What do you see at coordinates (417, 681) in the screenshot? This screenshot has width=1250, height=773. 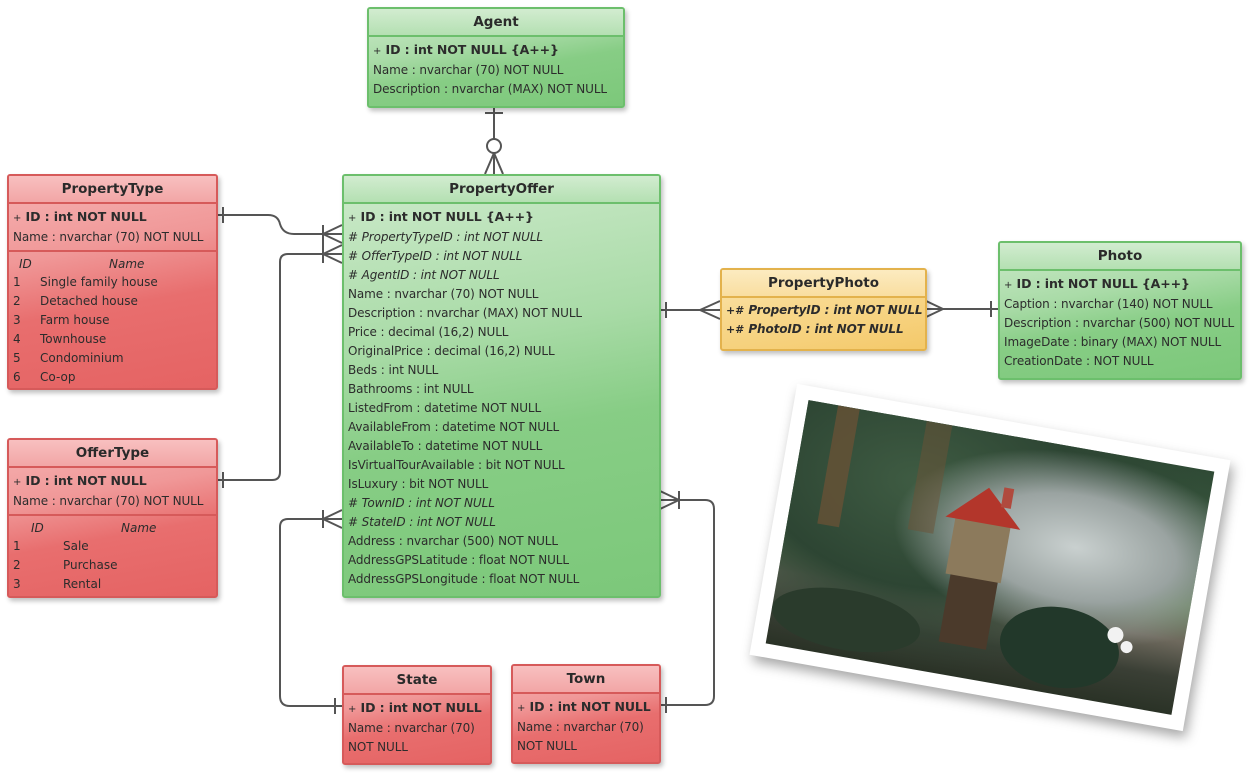 I see `entity-title: State` at bounding box center [417, 681].